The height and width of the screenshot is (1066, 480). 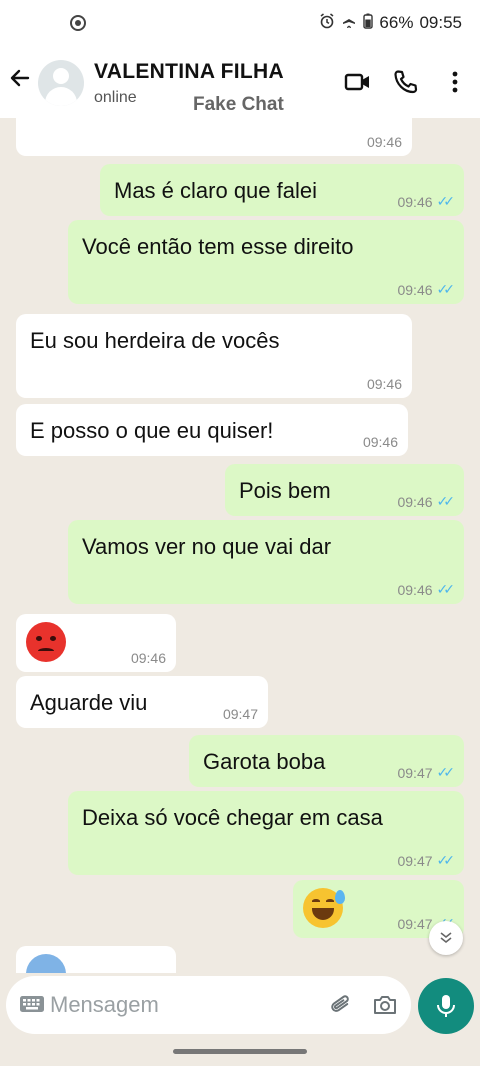 What do you see at coordinates (214, 356) in the screenshot?
I see `message-bubble-incoming: Eu sou herdeira de vocês 09:46` at bounding box center [214, 356].